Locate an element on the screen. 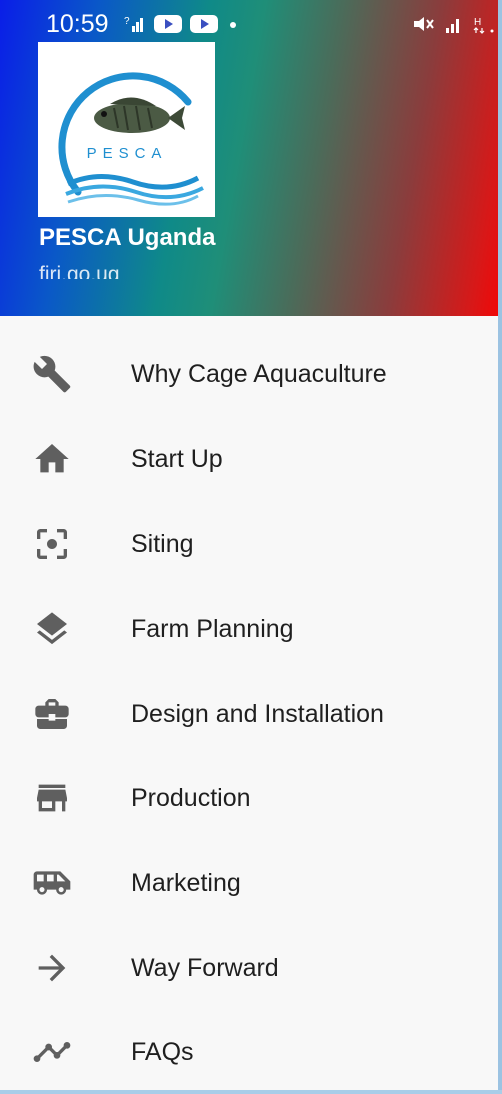  menu-item-start-up: Start Up is located at coordinates (249, 459).